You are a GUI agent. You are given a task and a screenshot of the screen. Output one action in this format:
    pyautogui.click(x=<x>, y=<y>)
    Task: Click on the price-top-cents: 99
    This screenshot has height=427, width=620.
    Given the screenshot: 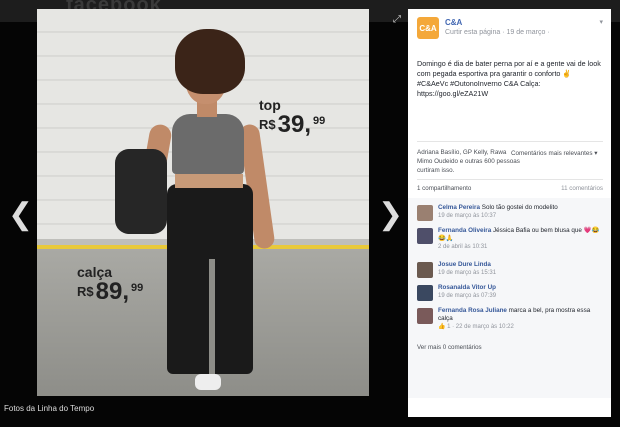 What is the action you would take?
    pyautogui.click(x=319, y=121)
    